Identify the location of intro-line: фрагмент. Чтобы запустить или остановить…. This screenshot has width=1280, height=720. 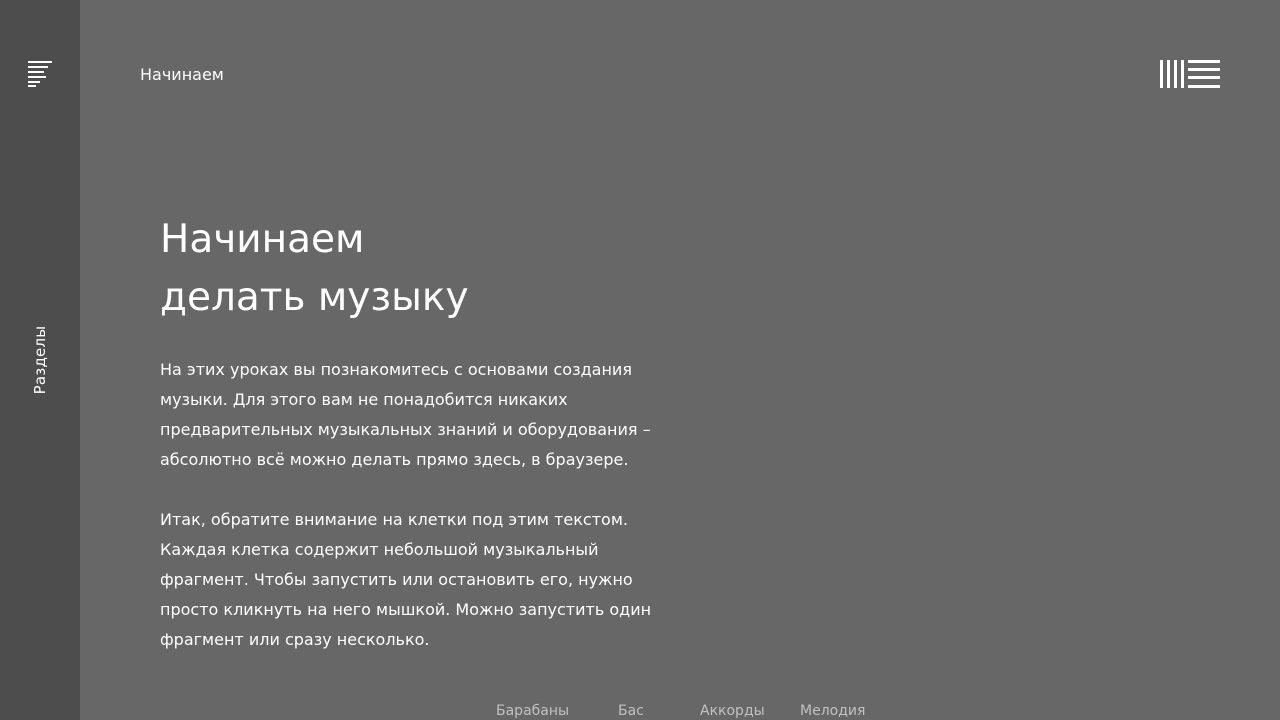
(396, 579).